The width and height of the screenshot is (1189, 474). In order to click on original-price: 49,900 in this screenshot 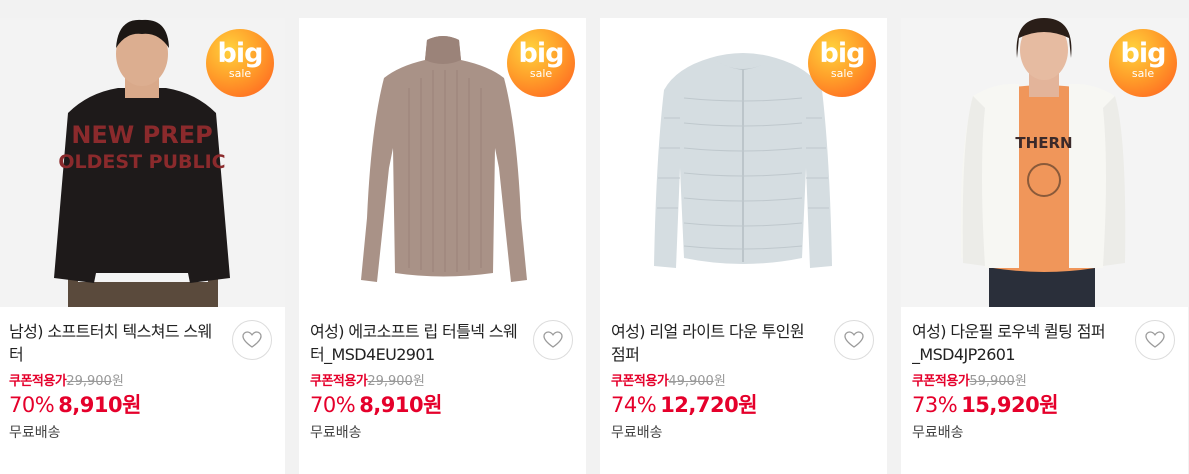, I will do `click(691, 381)`.